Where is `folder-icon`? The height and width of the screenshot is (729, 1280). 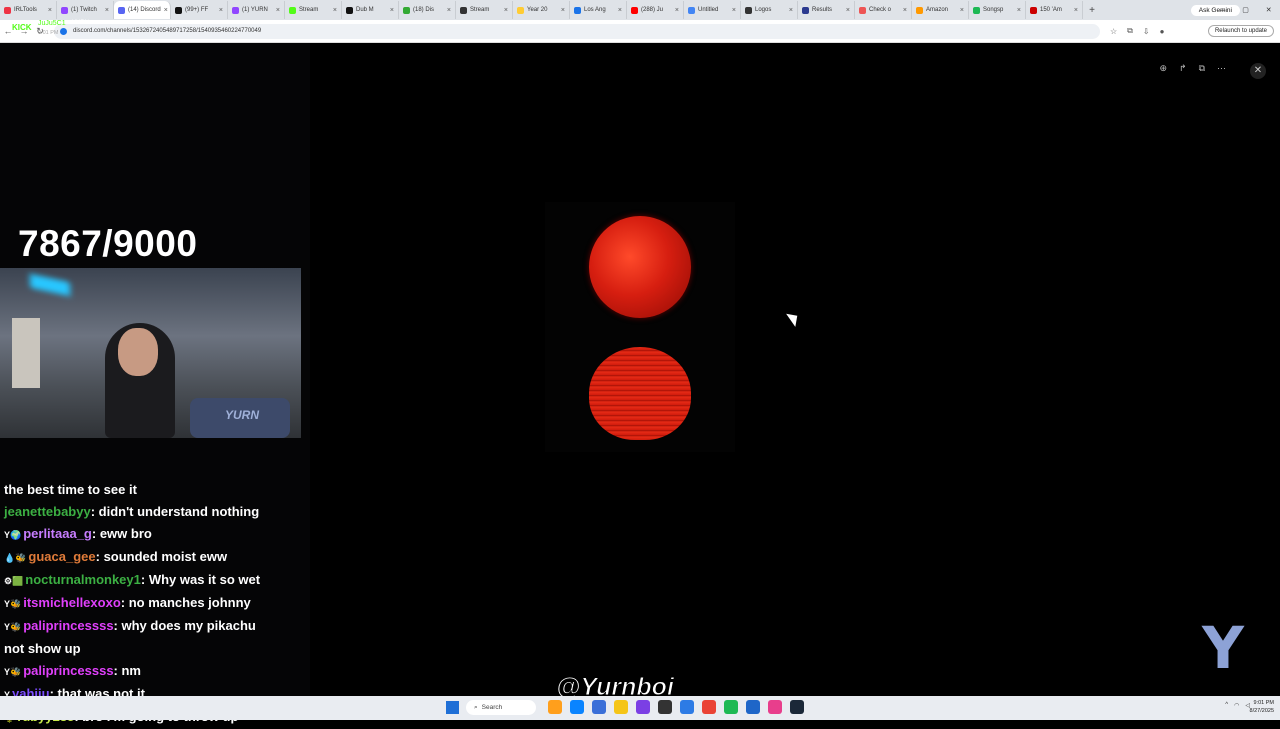 folder-icon is located at coordinates (621, 707).